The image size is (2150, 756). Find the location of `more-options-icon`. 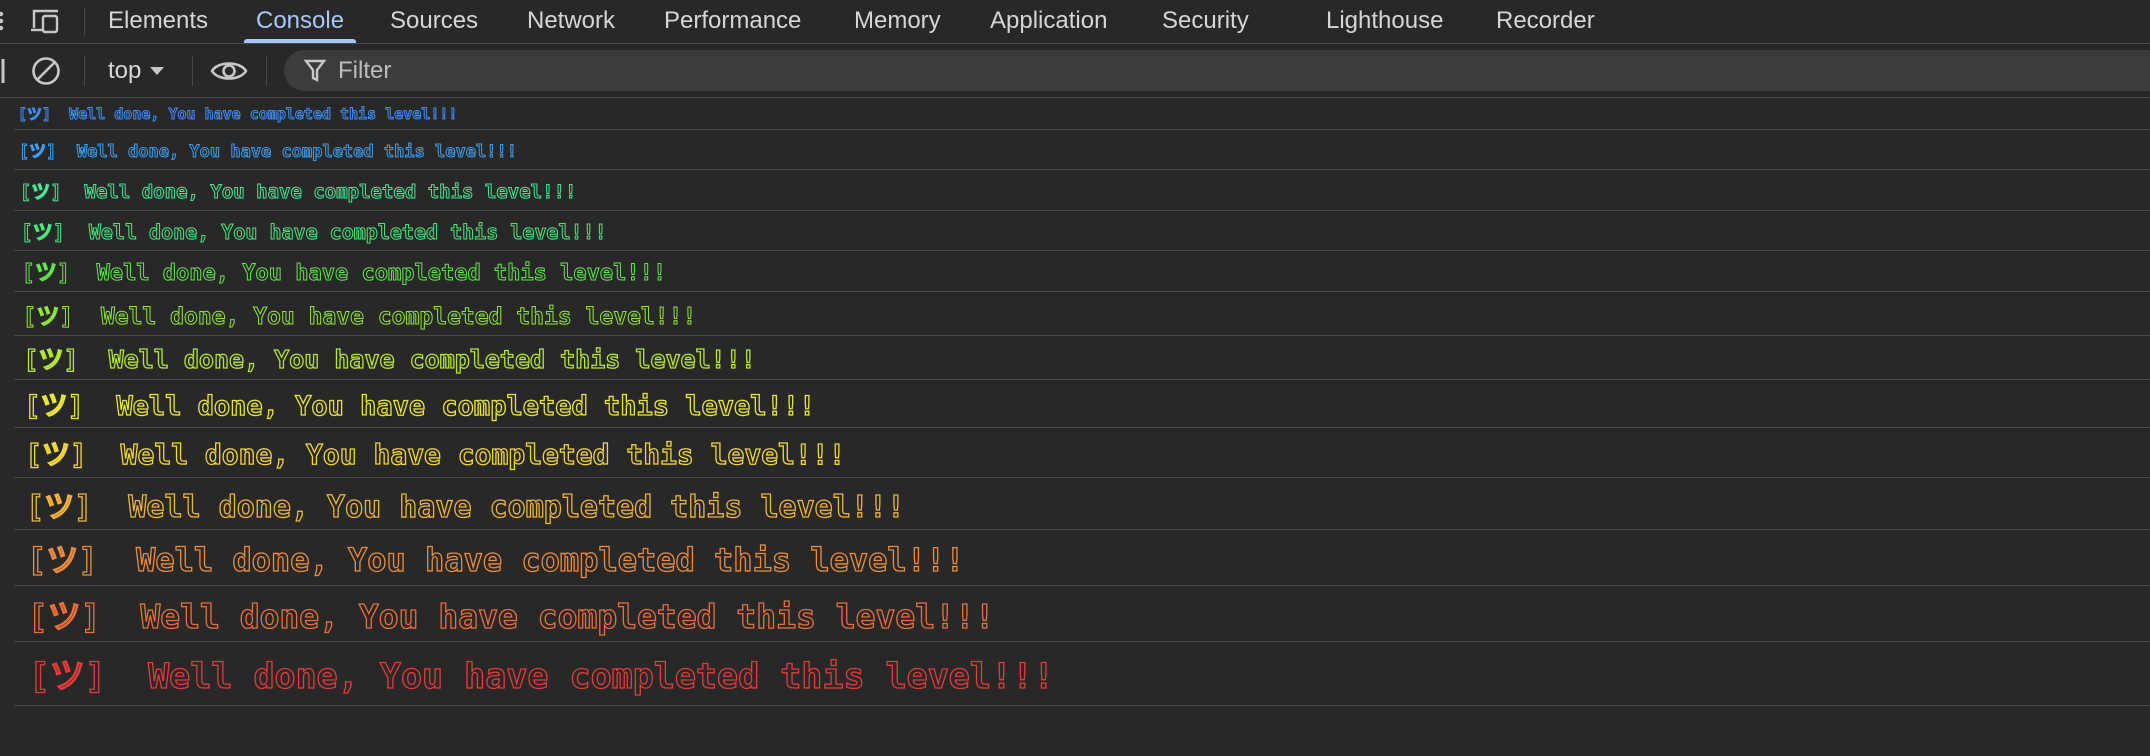

more-options-icon is located at coordinates (4, 21).